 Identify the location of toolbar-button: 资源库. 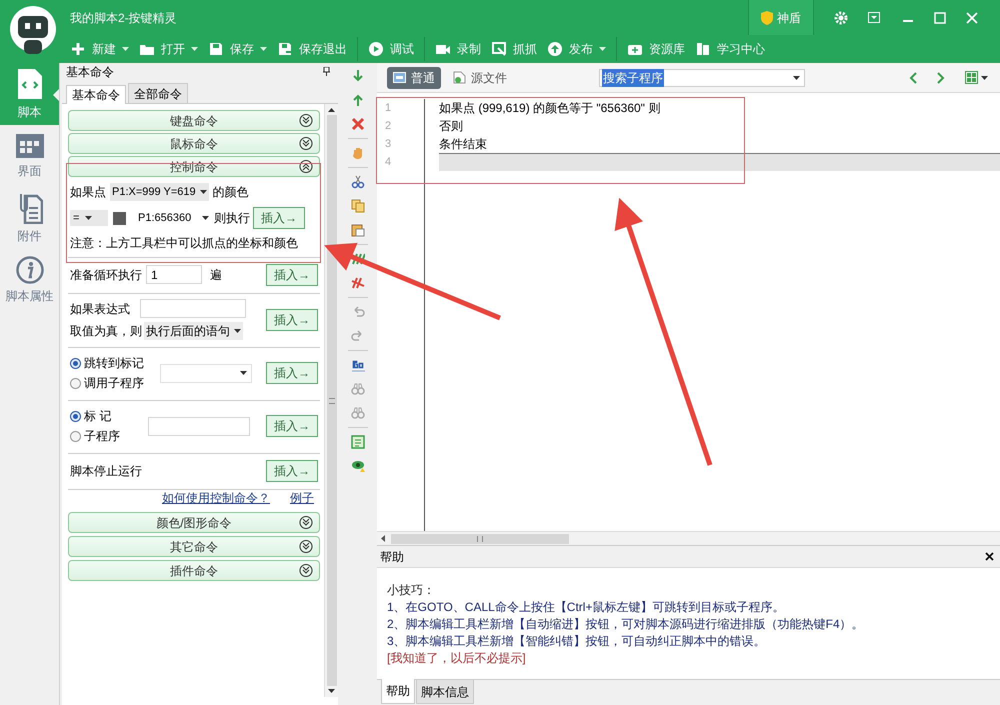
(656, 49).